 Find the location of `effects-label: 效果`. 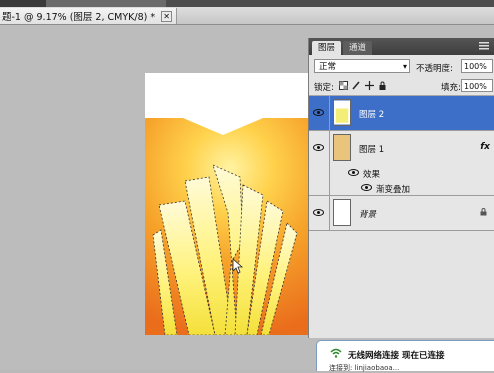

effects-label: 效果 is located at coordinates (372, 175).